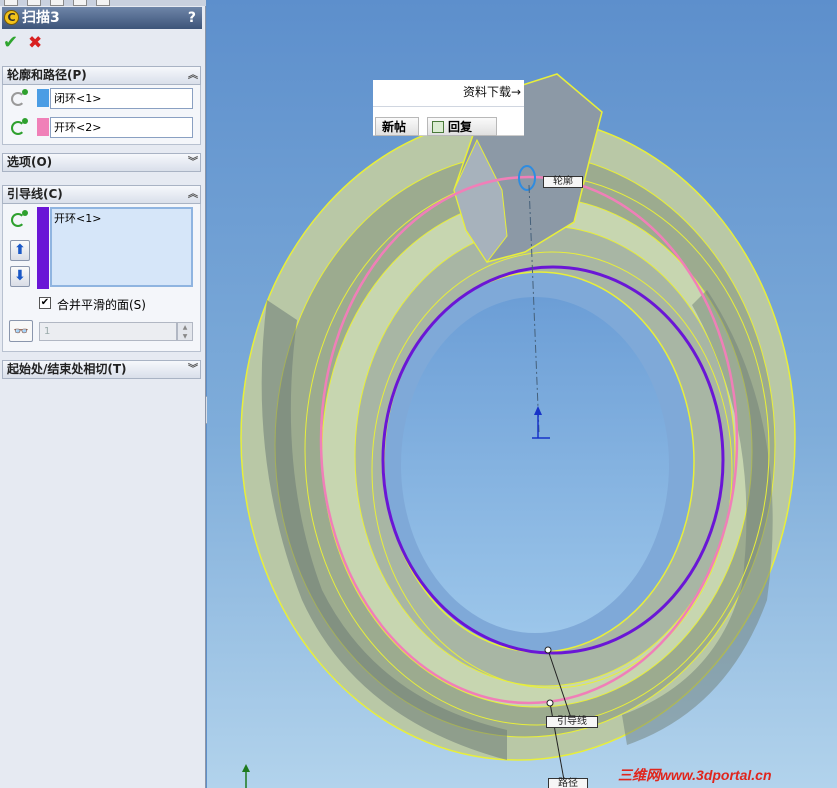 The image size is (837, 788). Describe the element at coordinates (43, 127) in the screenshot. I see `path-color-swatch` at that location.